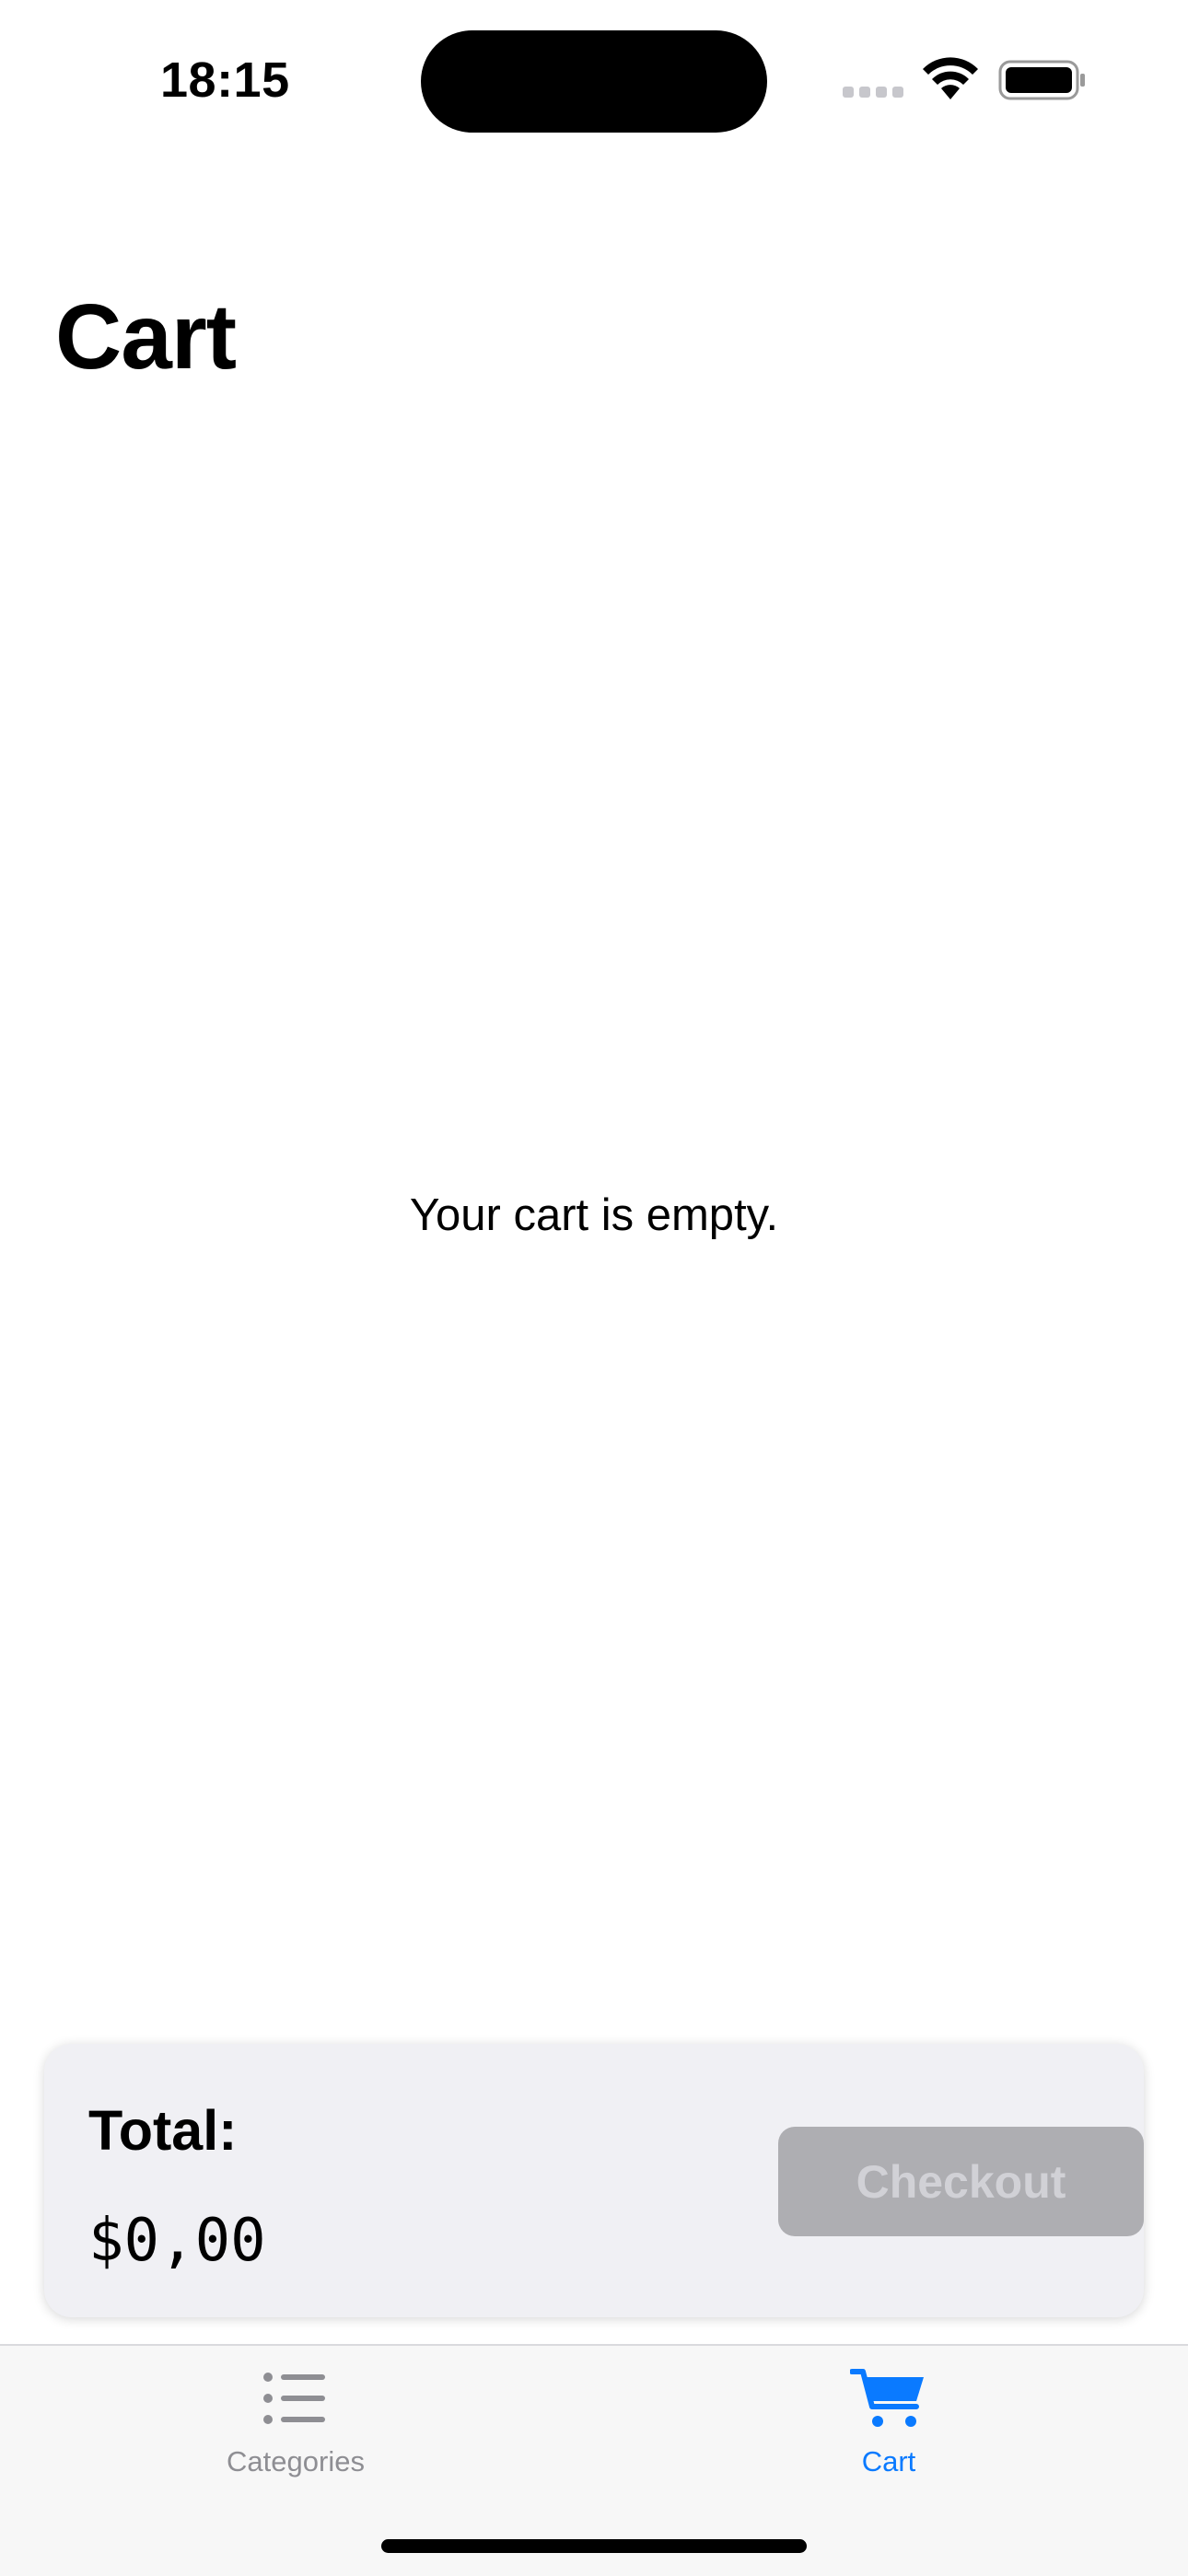 This screenshot has height=2576, width=1188. Describe the element at coordinates (961, 2181) in the screenshot. I see `checkout-button: Checkout` at that location.